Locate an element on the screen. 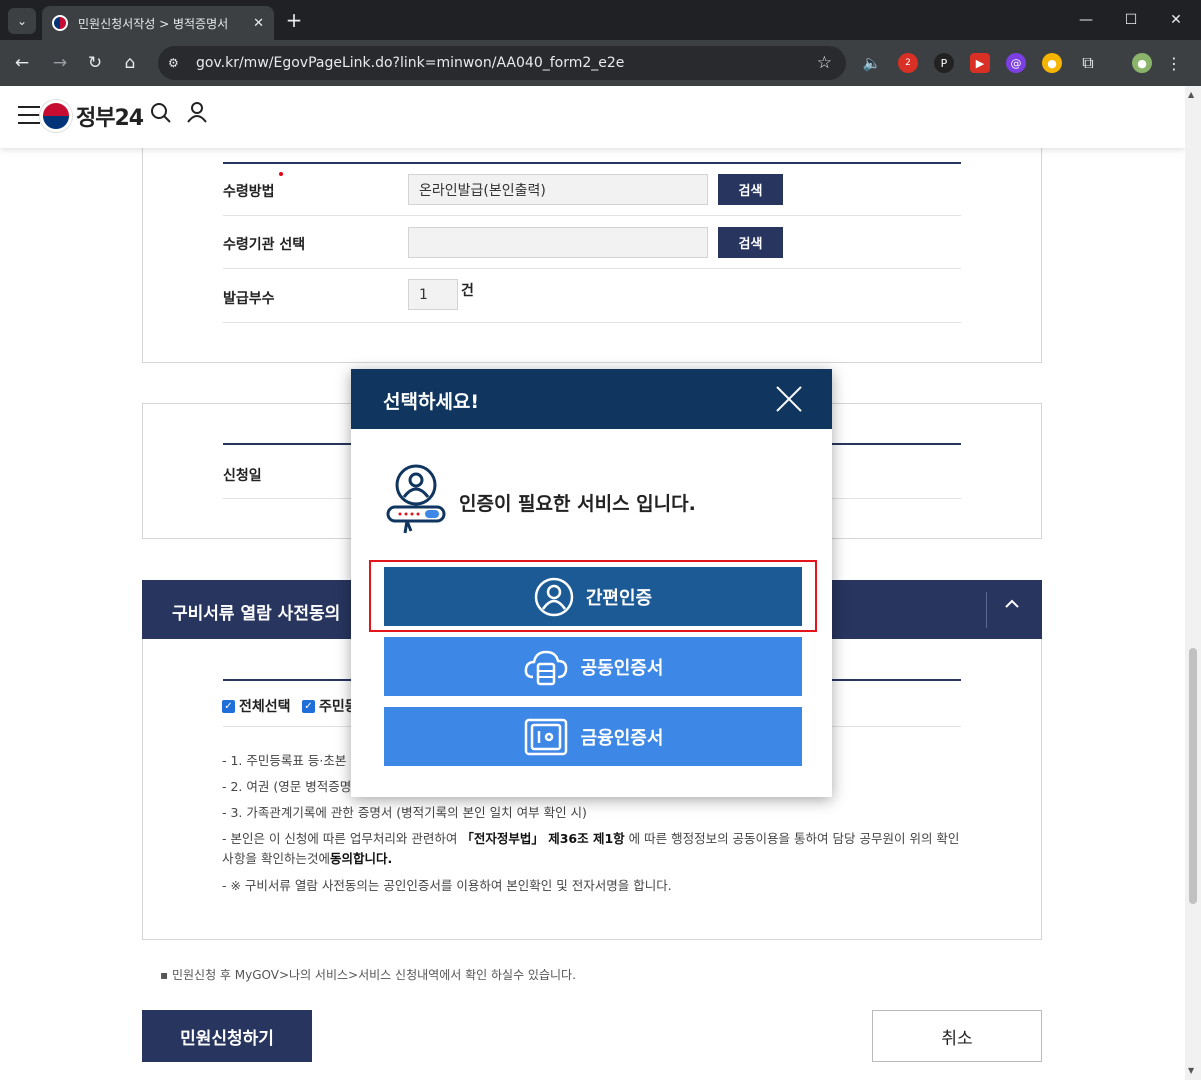  select-all-label: 전체선택 is located at coordinates (265, 707).